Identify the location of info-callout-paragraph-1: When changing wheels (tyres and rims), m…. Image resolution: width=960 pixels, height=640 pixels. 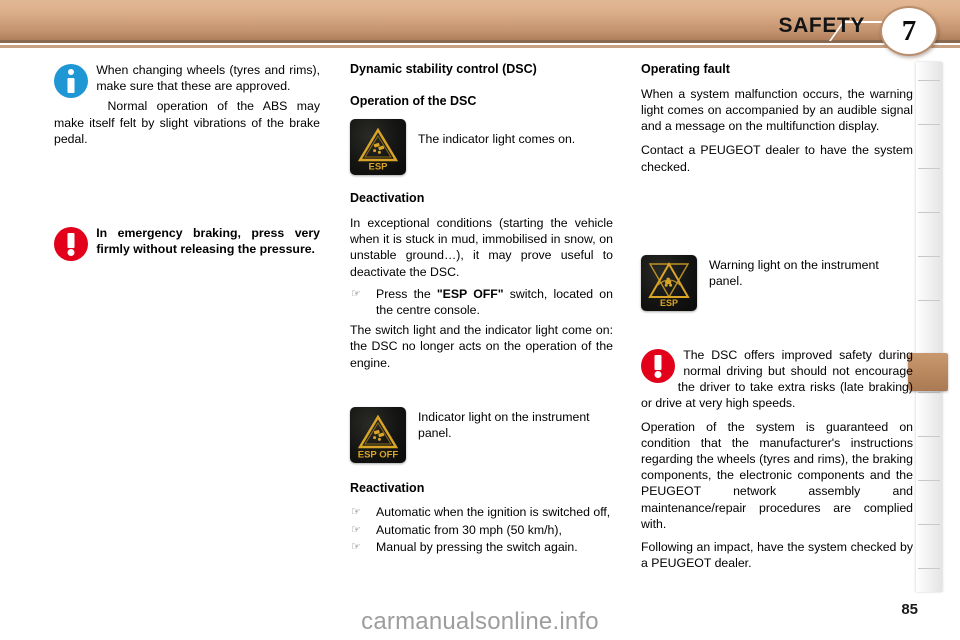
(208, 78).